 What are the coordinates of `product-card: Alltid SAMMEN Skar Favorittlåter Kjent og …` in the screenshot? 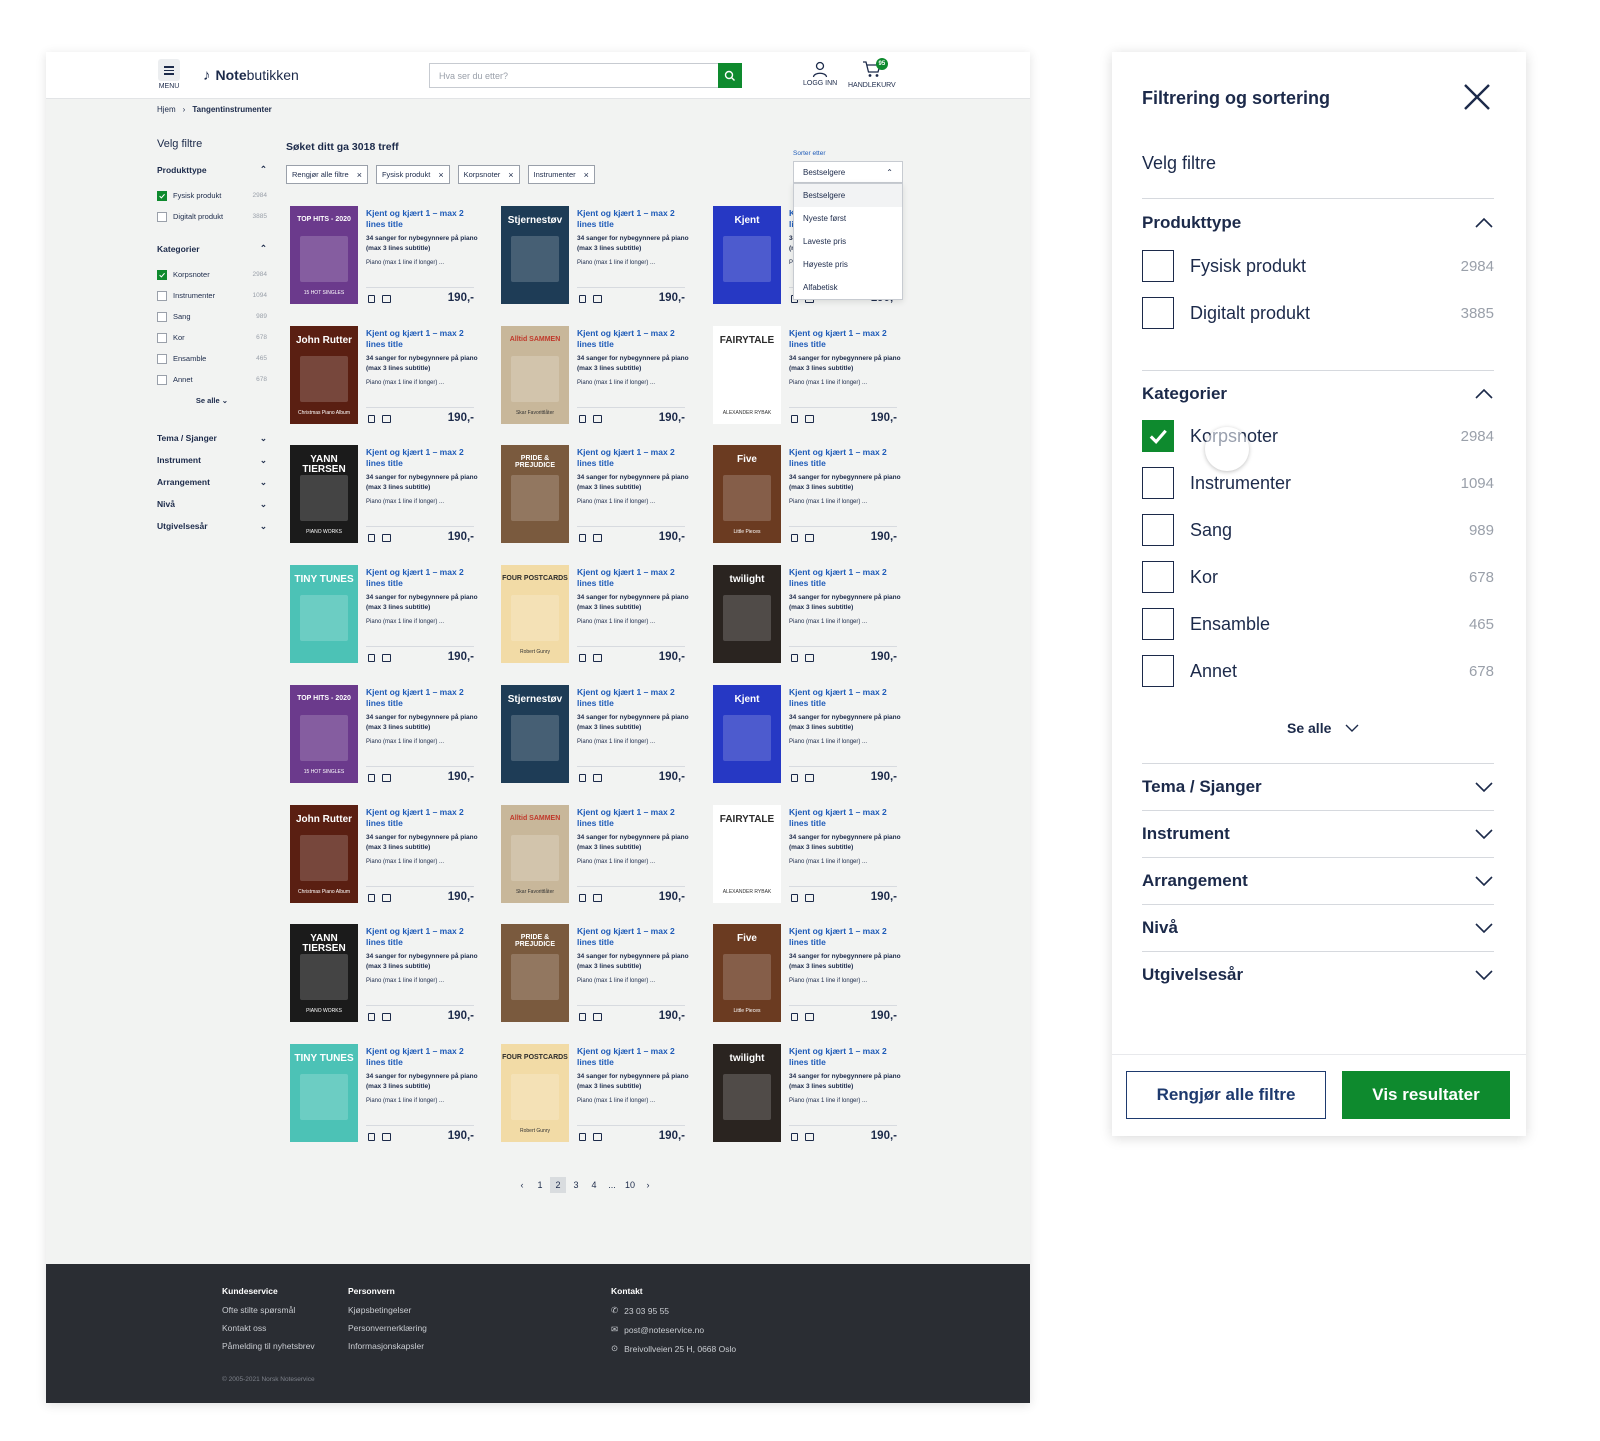 It's located at (597, 855).